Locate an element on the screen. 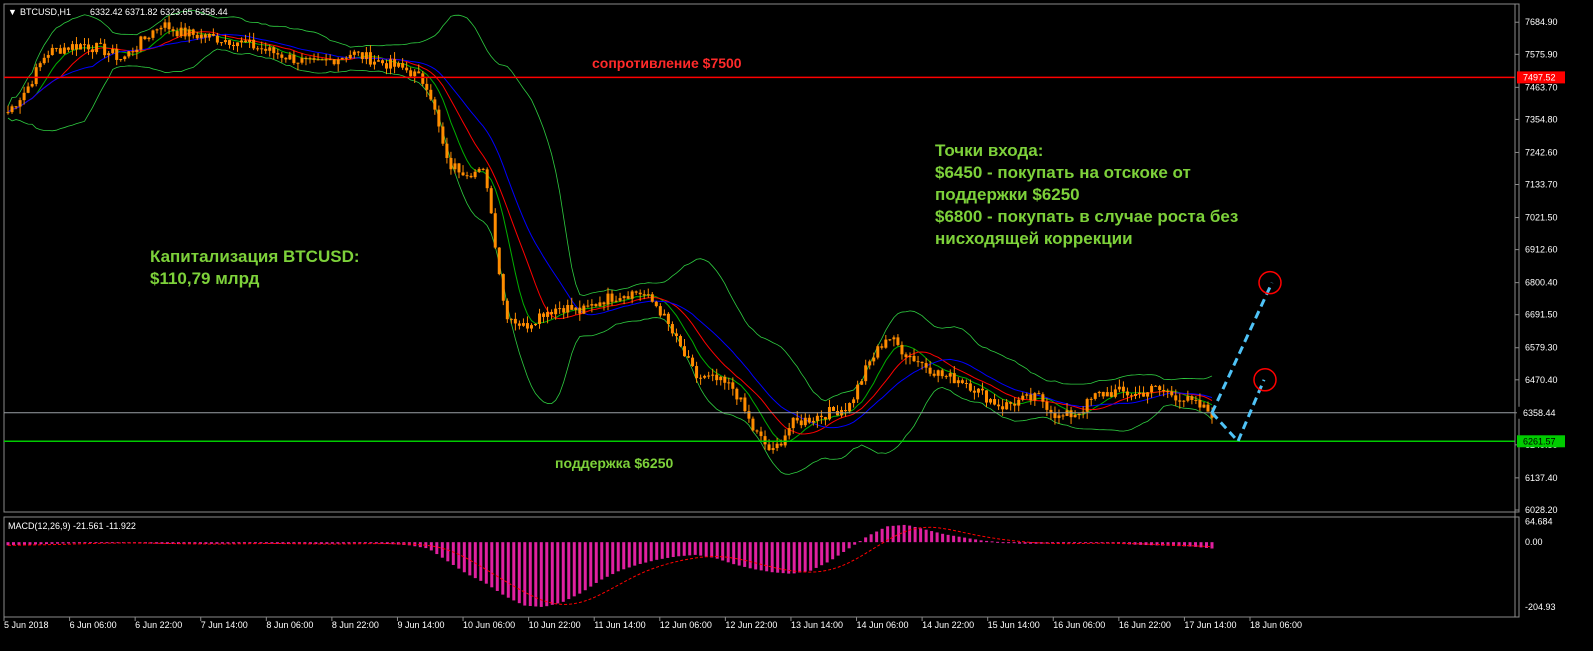  macd-tick-label: 0.00 is located at coordinates (1534, 542).